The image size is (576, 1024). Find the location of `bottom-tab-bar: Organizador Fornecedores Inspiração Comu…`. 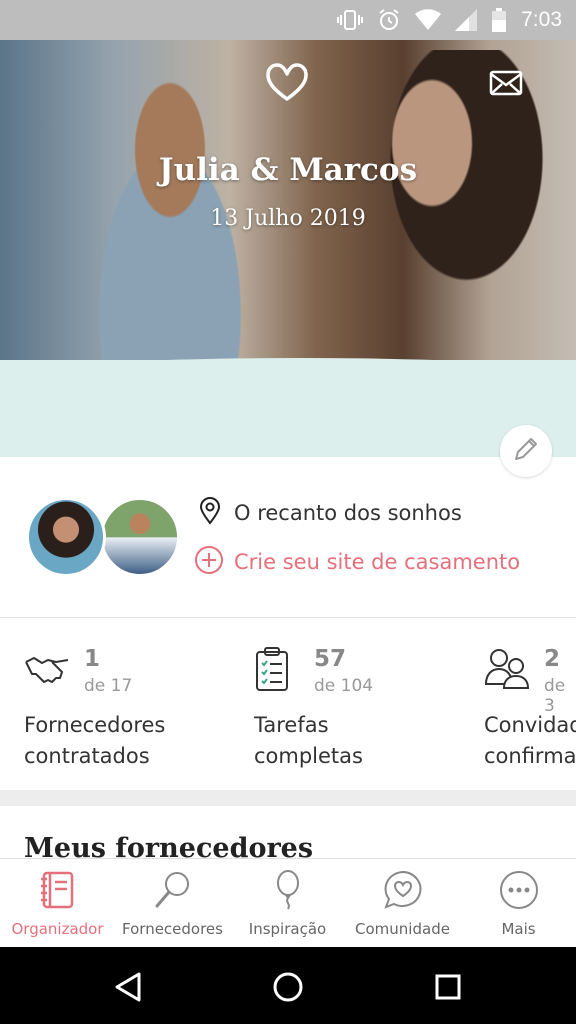

bottom-tab-bar: Organizador Fornecedores Inspiração Comu… is located at coordinates (288, 903).